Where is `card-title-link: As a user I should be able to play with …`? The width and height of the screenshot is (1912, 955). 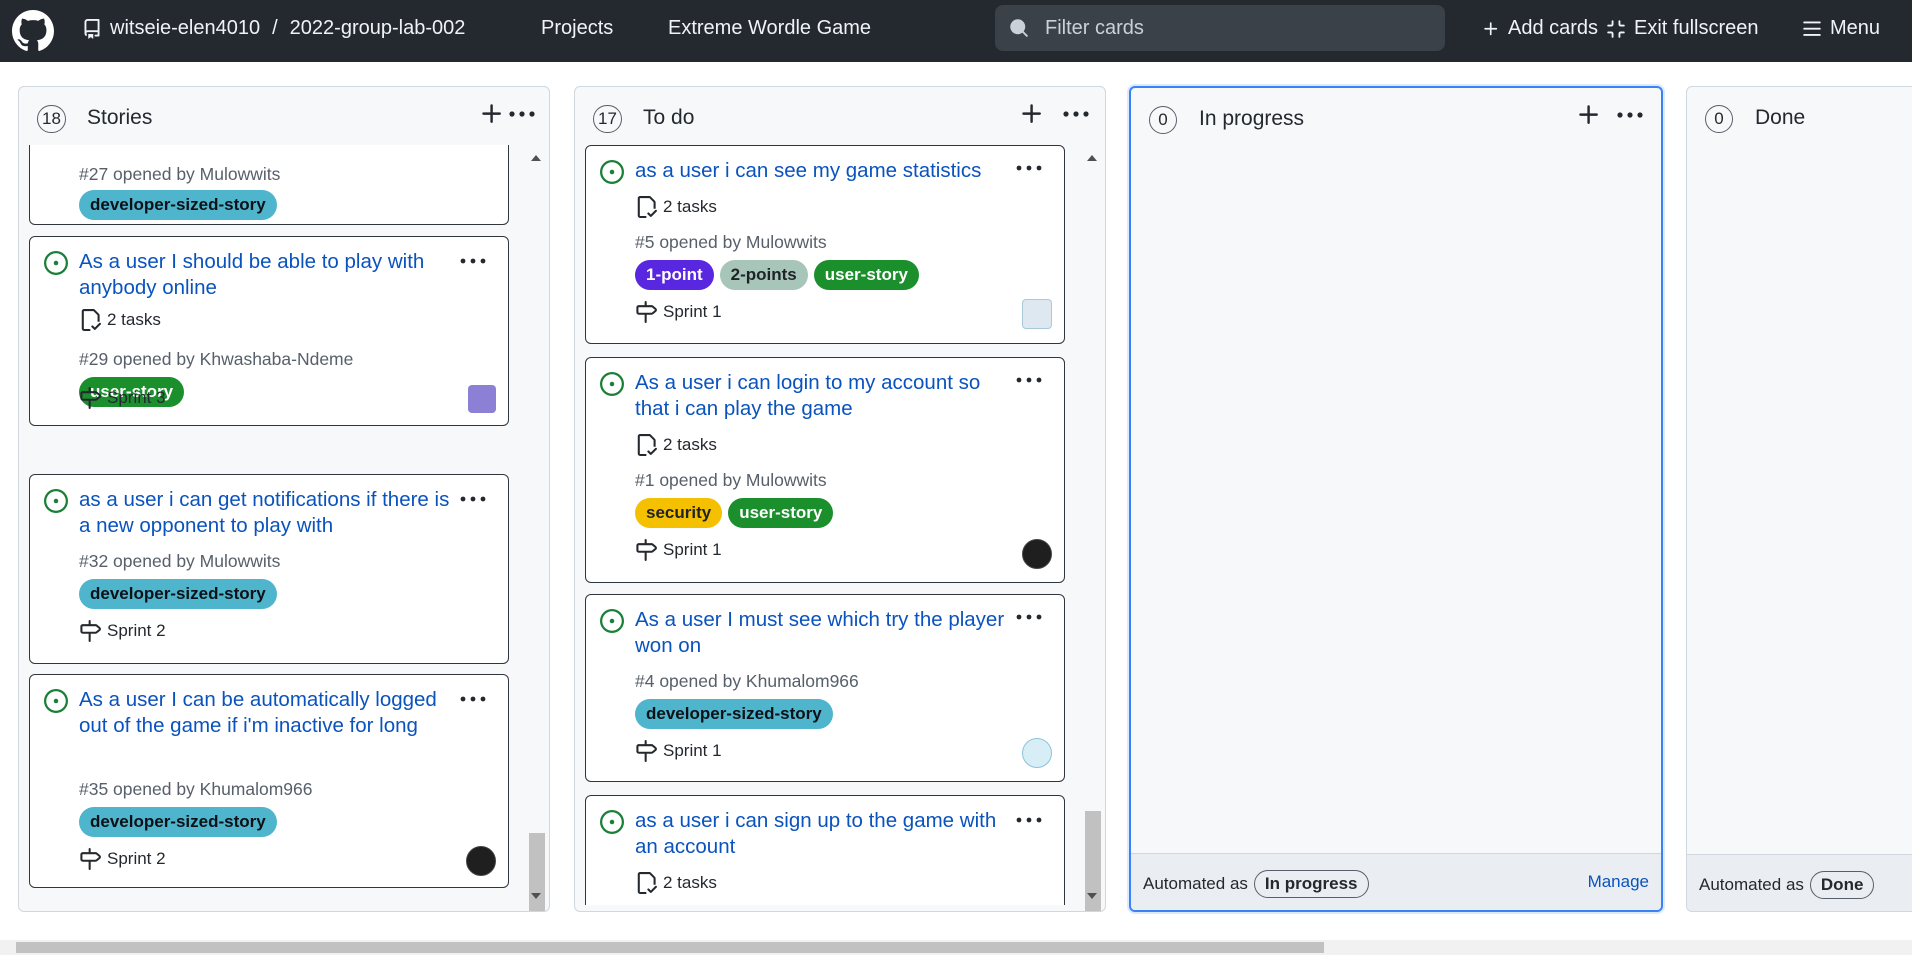 card-title-link: As a user I should be able to play with … is located at coordinates (269, 275).